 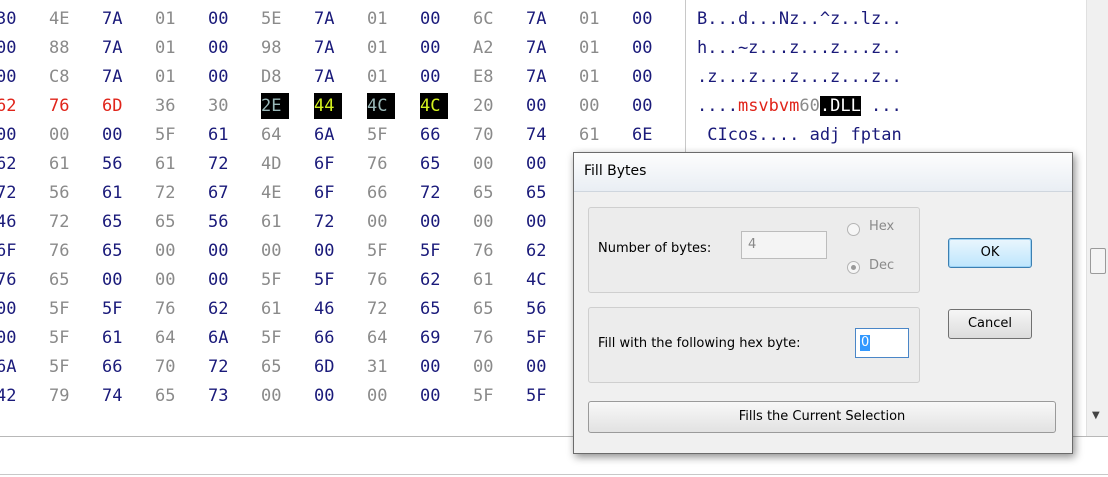 What do you see at coordinates (169, 367) in the screenshot?
I see `hex-byte: 70` at bounding box center [169, 367].